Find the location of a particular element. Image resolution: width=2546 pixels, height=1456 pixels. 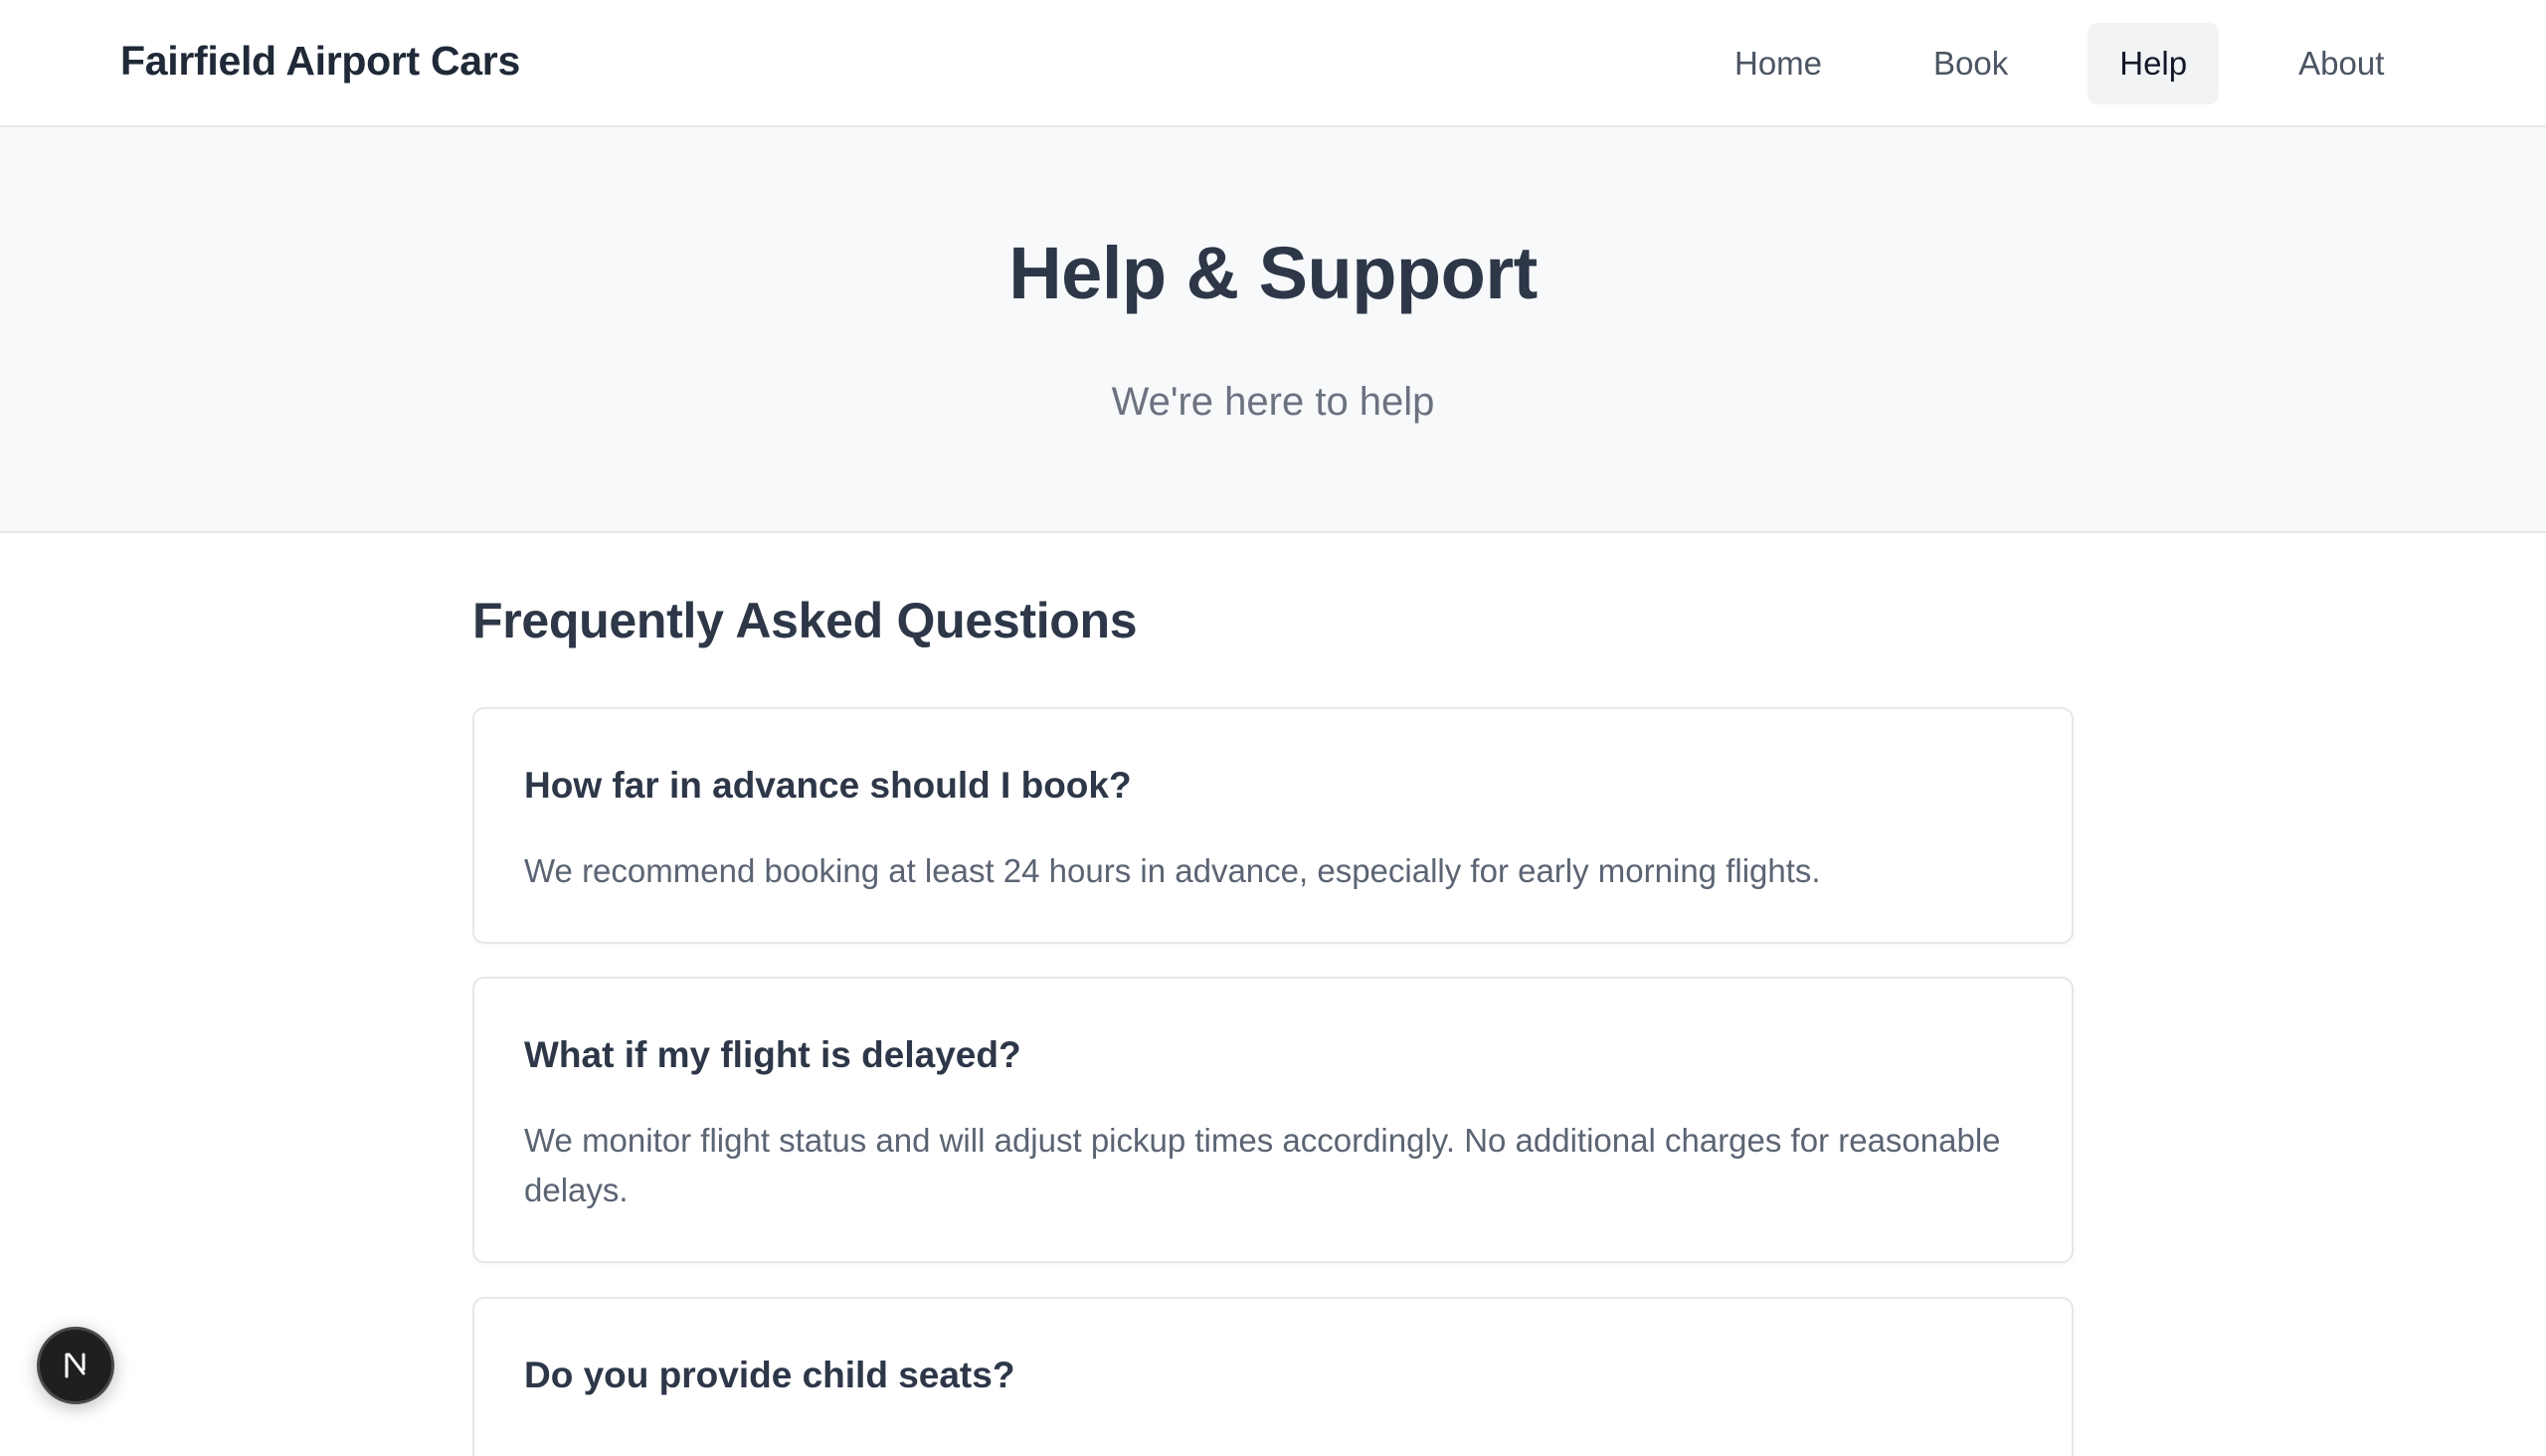

main-nav: Home Book Help About is located at coordinates (2059, 63).